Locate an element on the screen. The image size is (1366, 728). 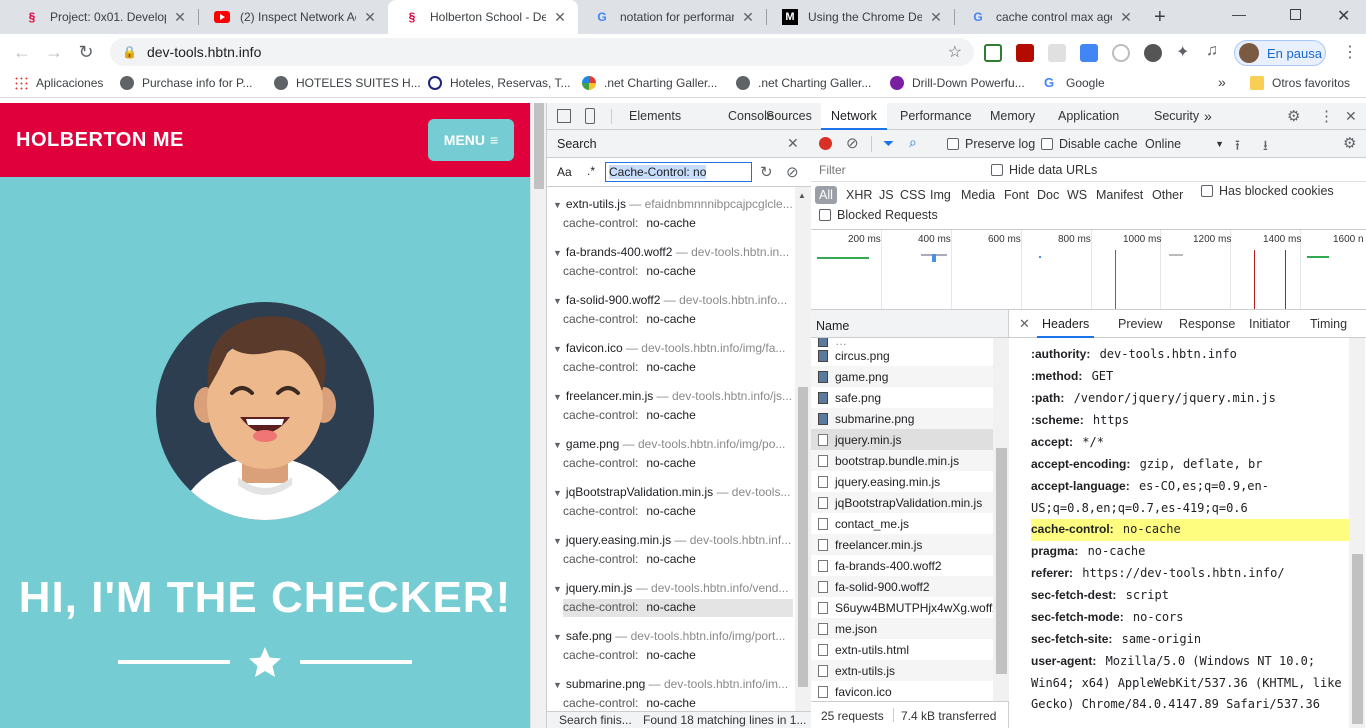
request-row: fa-solid-900.woff2 is located at coordinates (902, 586).